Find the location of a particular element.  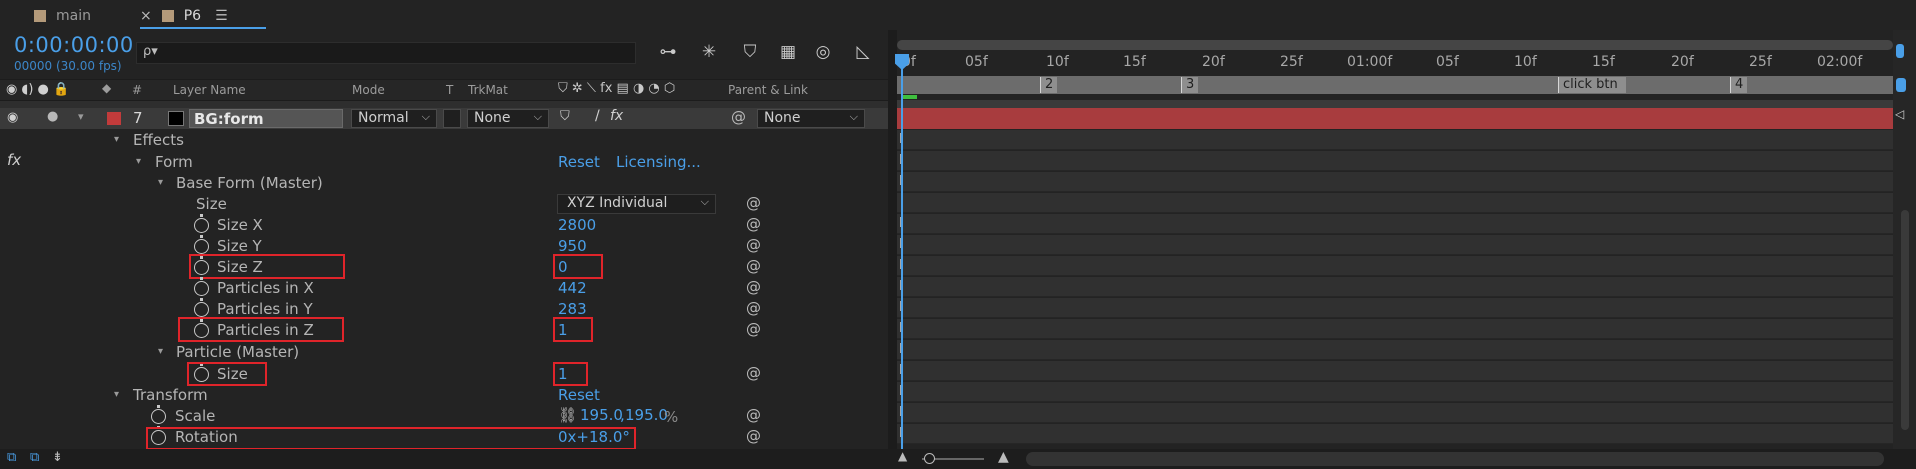

size-x-row: Size X 2800 @ is located at coordinates (444, 225).